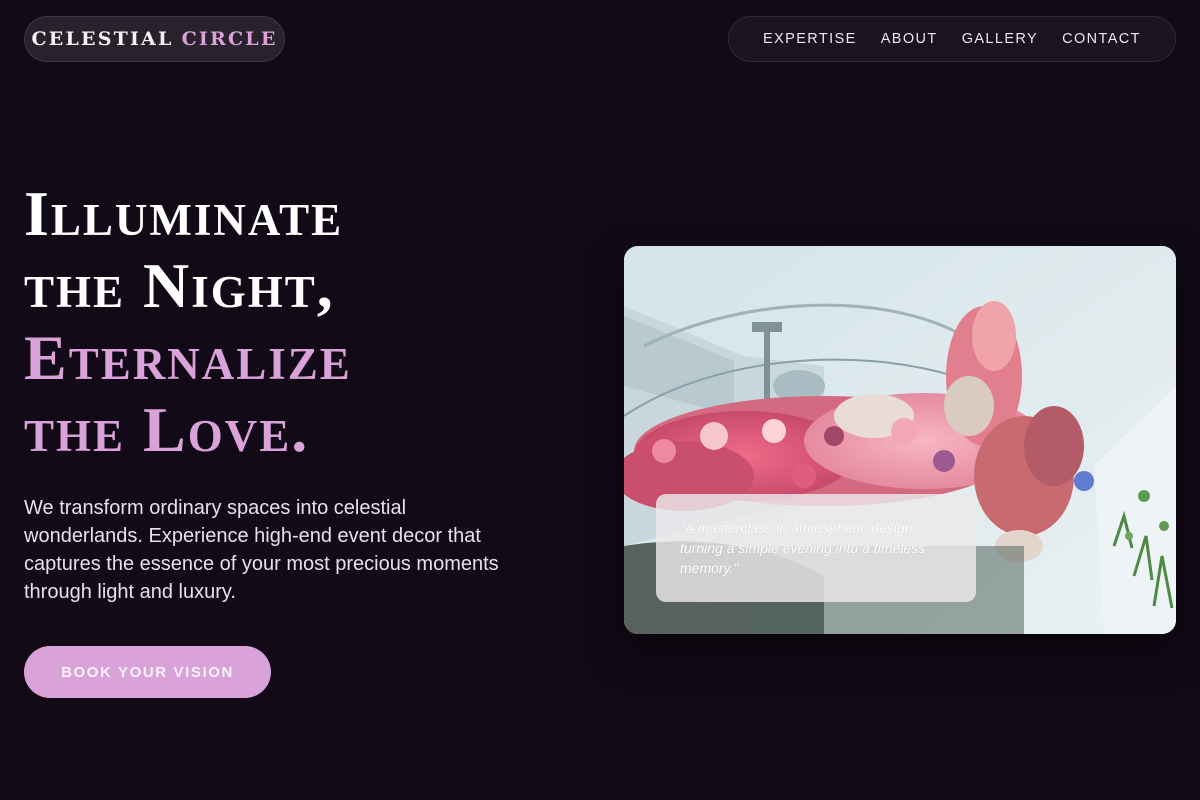 This screenshot has height=800, width=1200. I want to click on nav-link-contact: CONTACT, so click(1101, 39).